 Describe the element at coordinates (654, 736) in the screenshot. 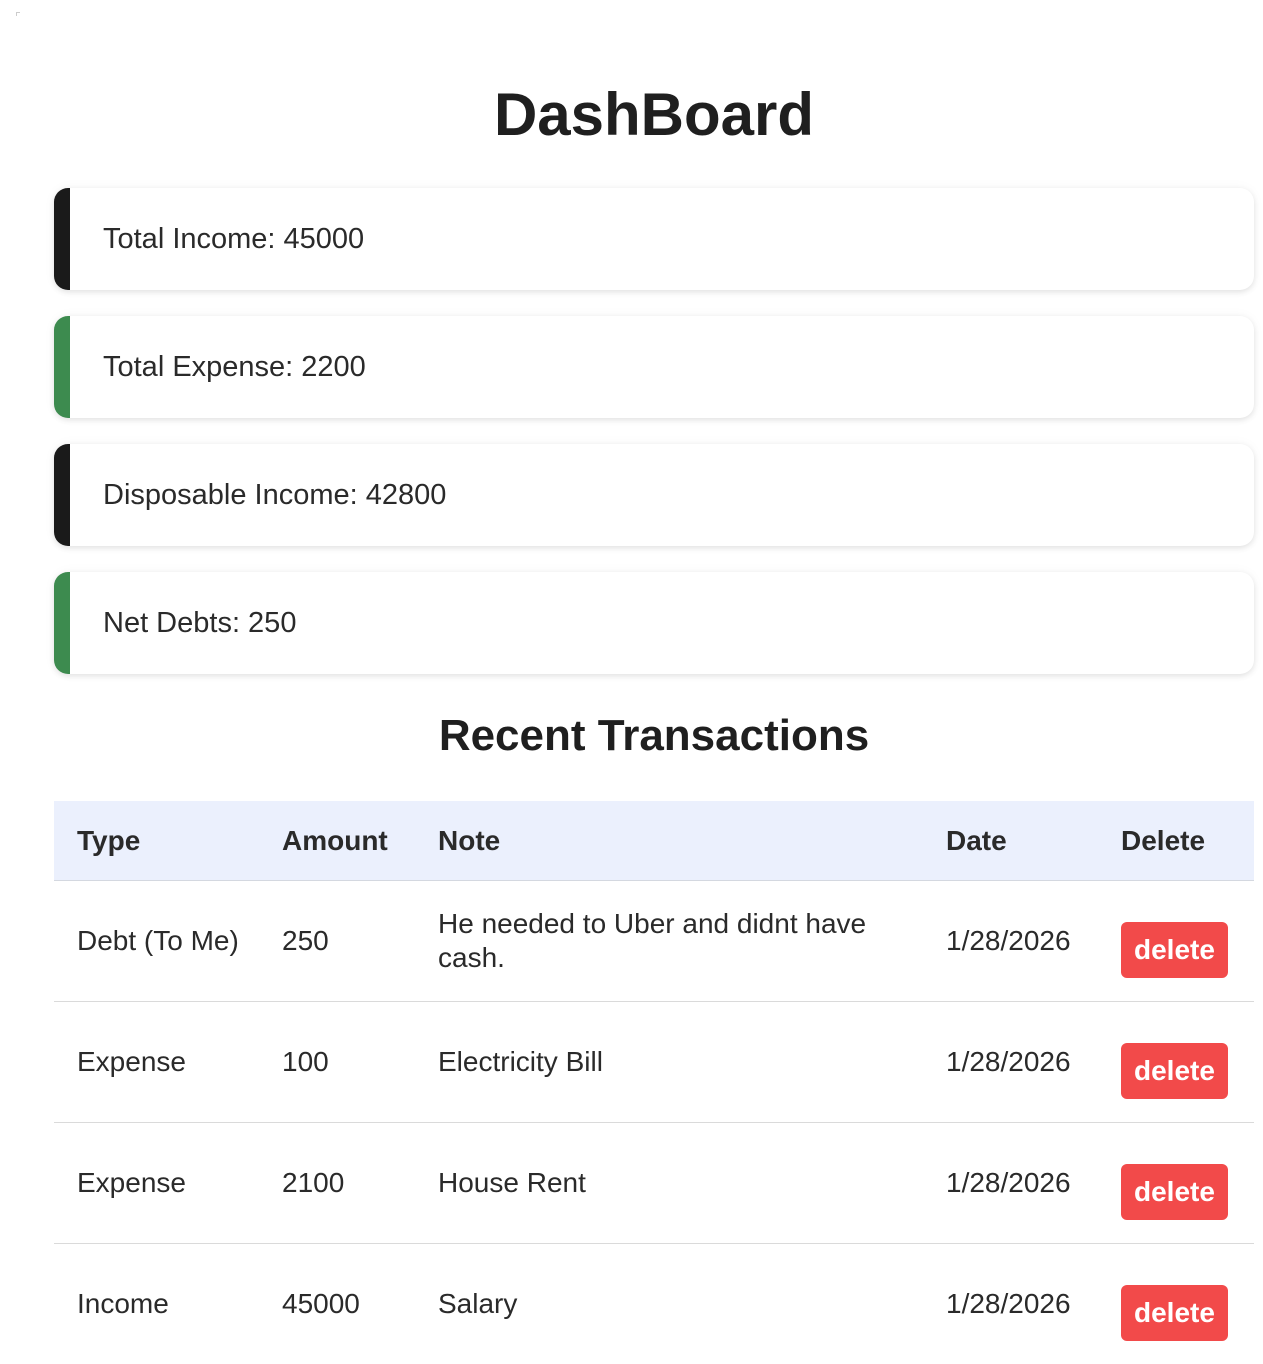

I see `recent-transactions-title: Recent Transactions` at that location.